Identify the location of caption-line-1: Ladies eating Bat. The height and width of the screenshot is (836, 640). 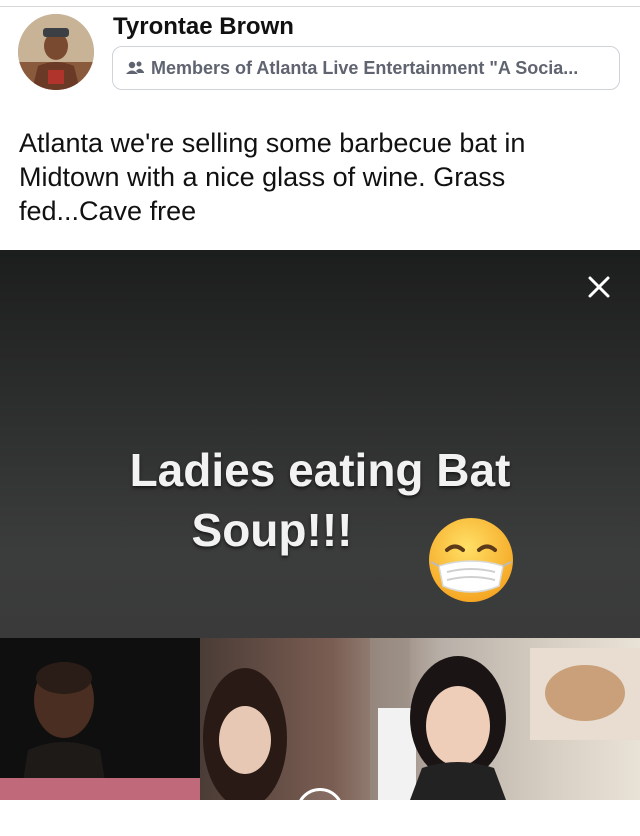
(320, 470).